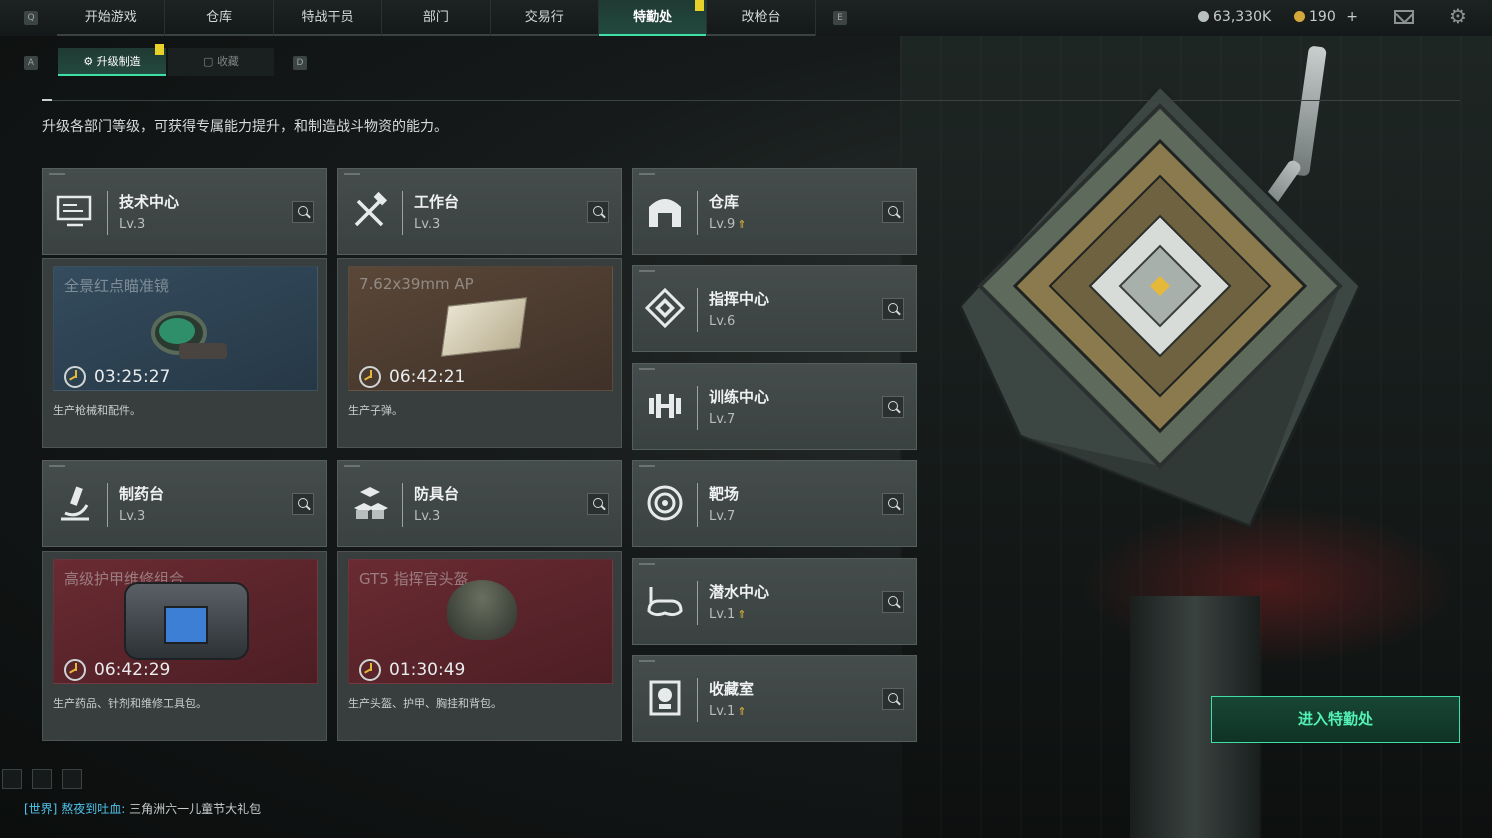  I want to click on chat-line: [世界] 熬夜到吐血: 三角洲六一儿童节大礼包, so click(142, 808).